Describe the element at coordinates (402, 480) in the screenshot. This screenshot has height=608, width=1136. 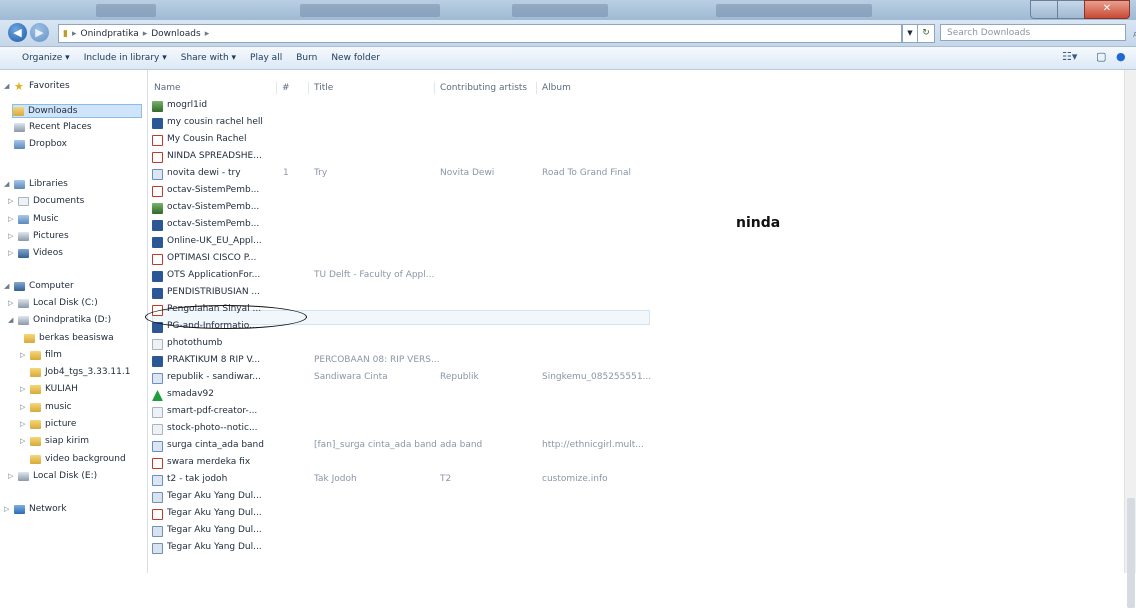
I see `file-row: t2 - tak jodoh Tak Jodoh T2 customize.info` at that location.